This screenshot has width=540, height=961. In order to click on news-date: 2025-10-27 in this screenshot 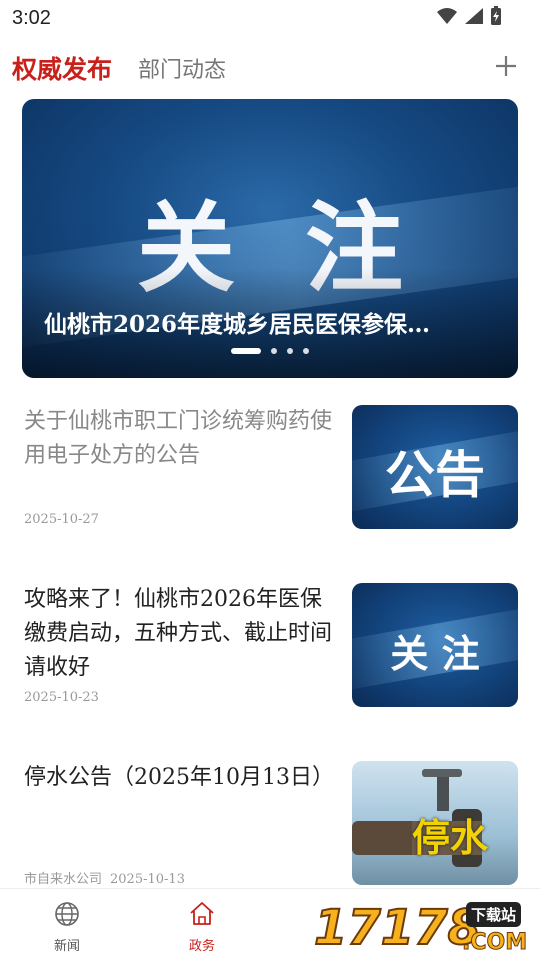, I will do `click(61, 519)`.